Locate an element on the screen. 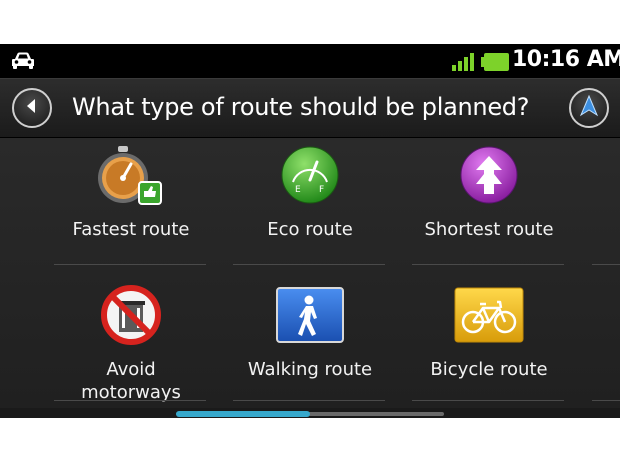  back-button is located at coordinates (32, 108).